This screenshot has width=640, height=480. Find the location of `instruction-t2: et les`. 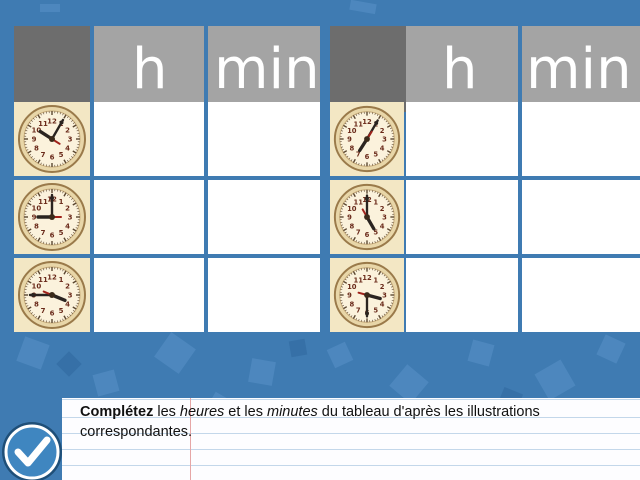

instruction-t2: et les is located at coordinates (245, 412).